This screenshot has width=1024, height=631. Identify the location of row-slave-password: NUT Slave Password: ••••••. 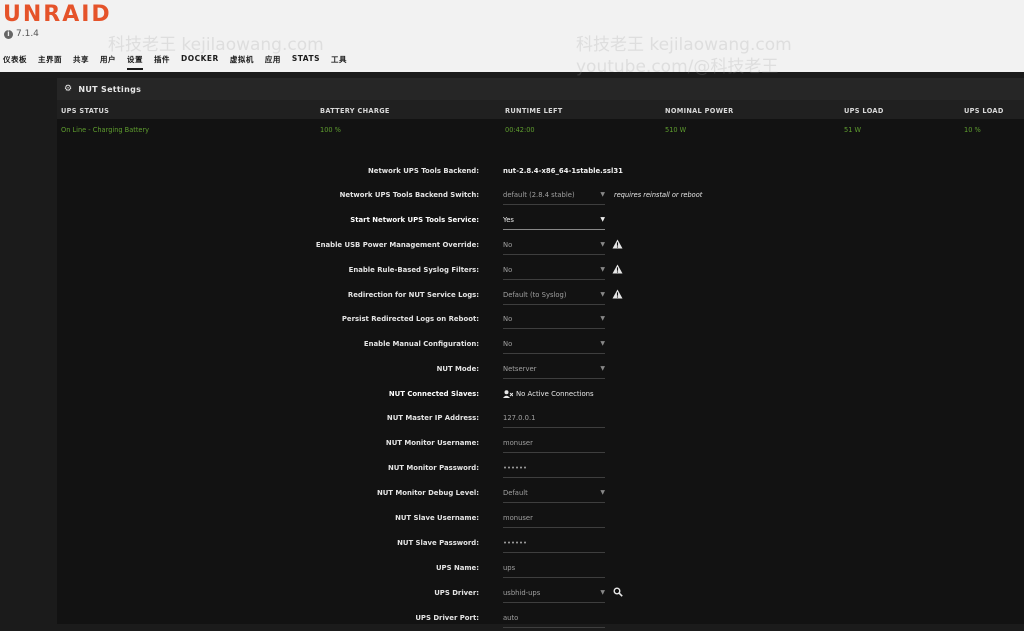
(540, 546).